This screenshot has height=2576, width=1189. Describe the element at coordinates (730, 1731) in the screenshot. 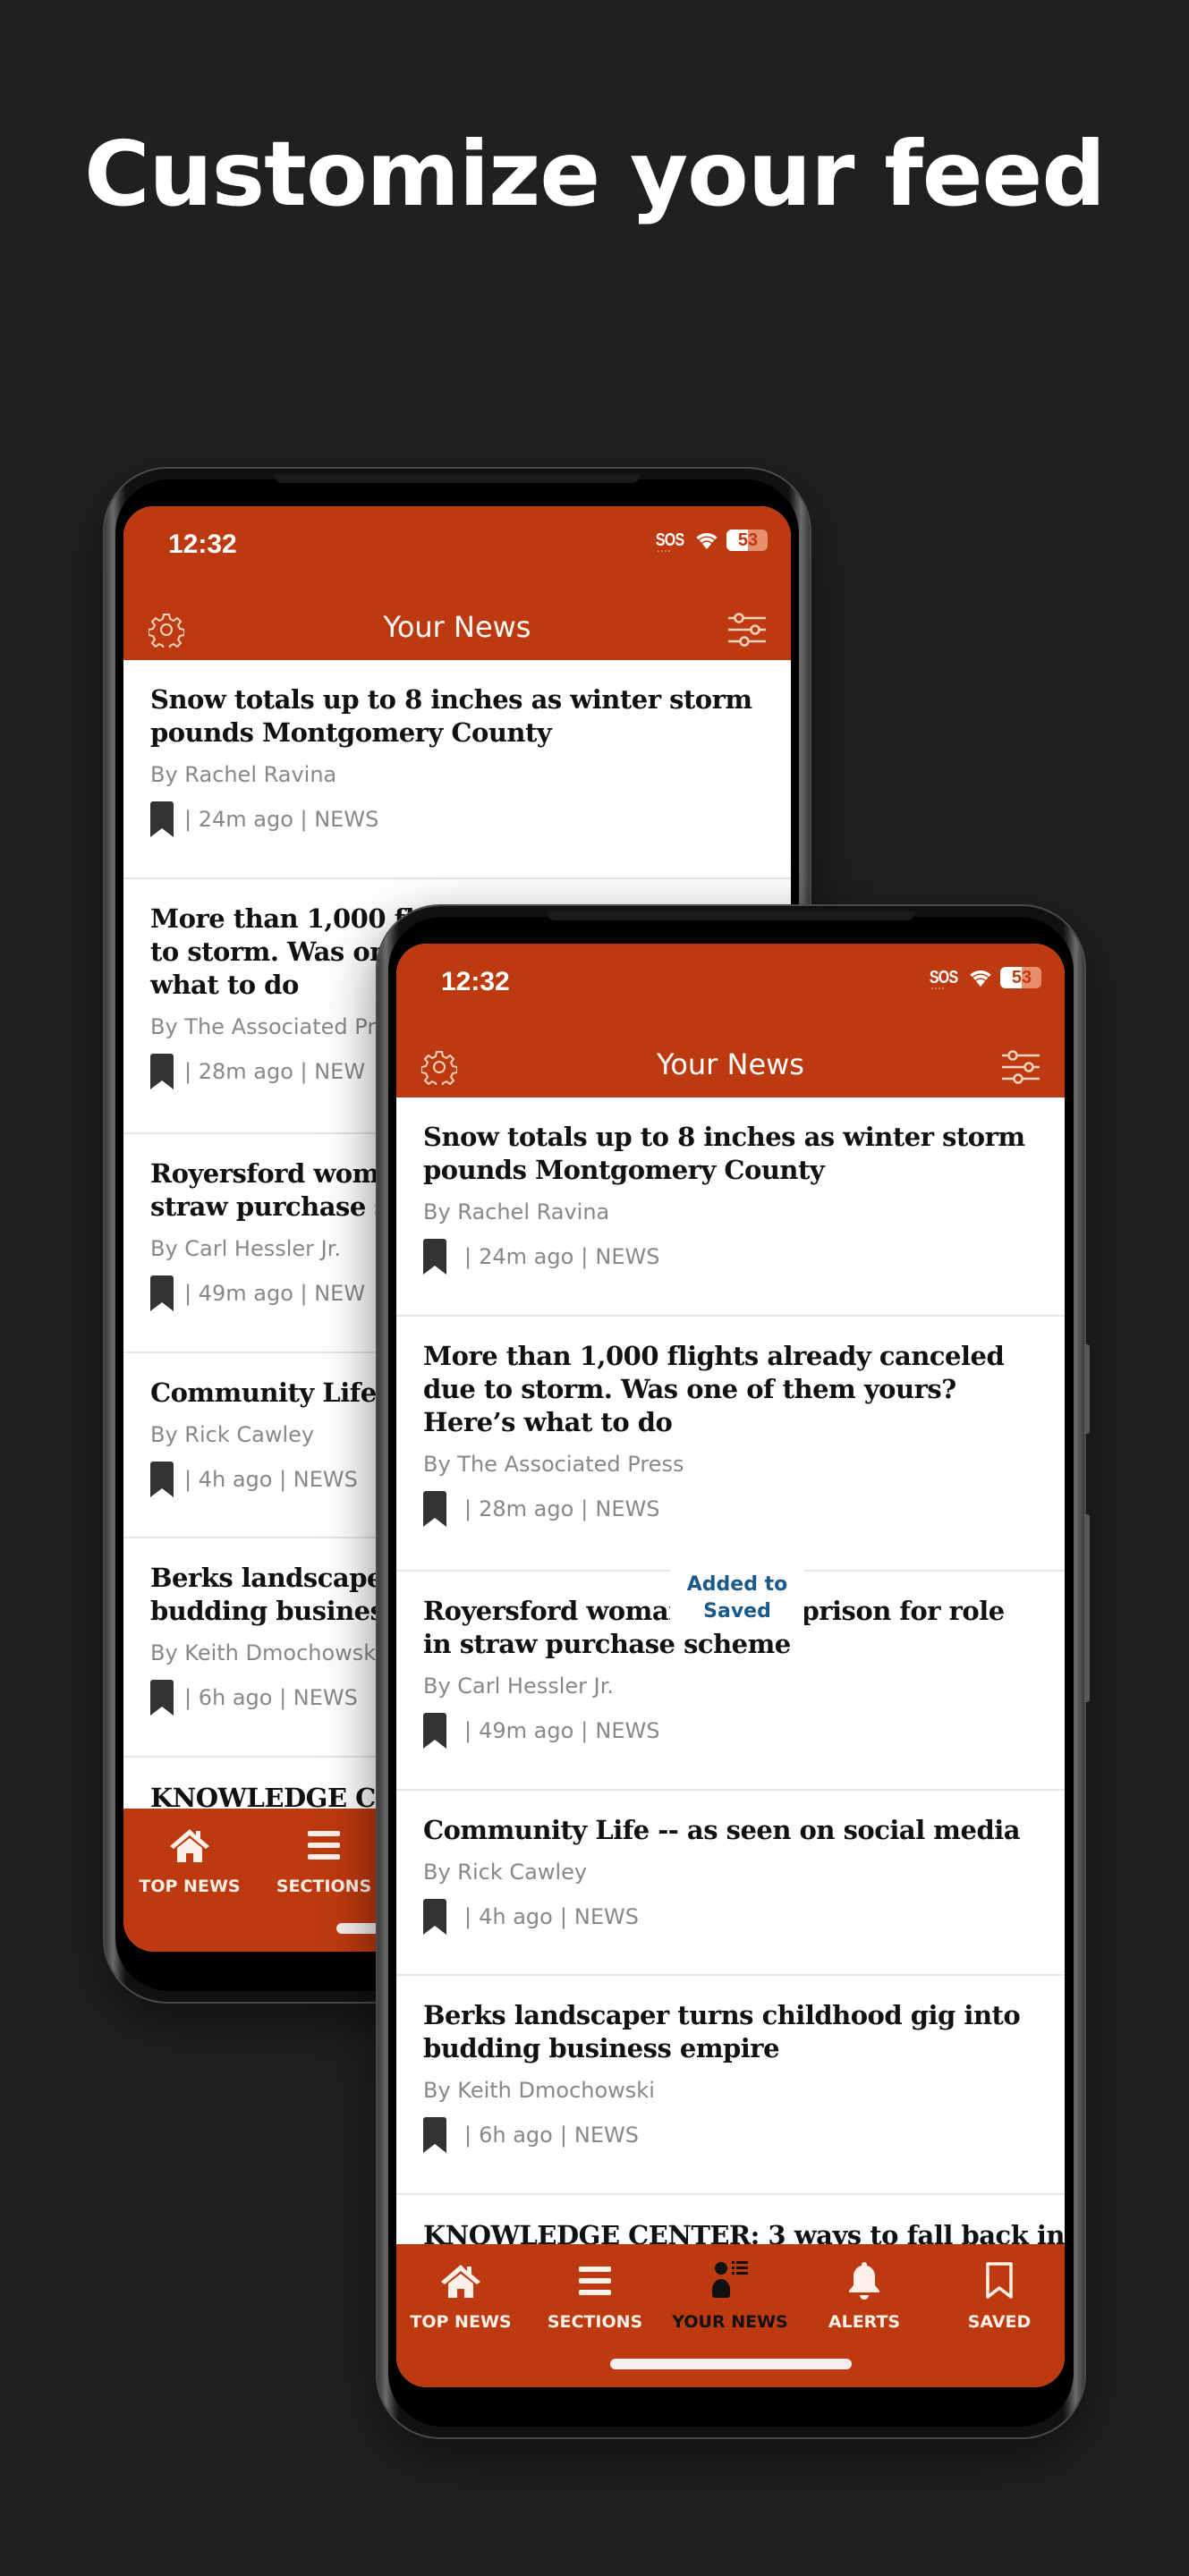

I see `article-meta: | 49m ago | NEWS` at that location.